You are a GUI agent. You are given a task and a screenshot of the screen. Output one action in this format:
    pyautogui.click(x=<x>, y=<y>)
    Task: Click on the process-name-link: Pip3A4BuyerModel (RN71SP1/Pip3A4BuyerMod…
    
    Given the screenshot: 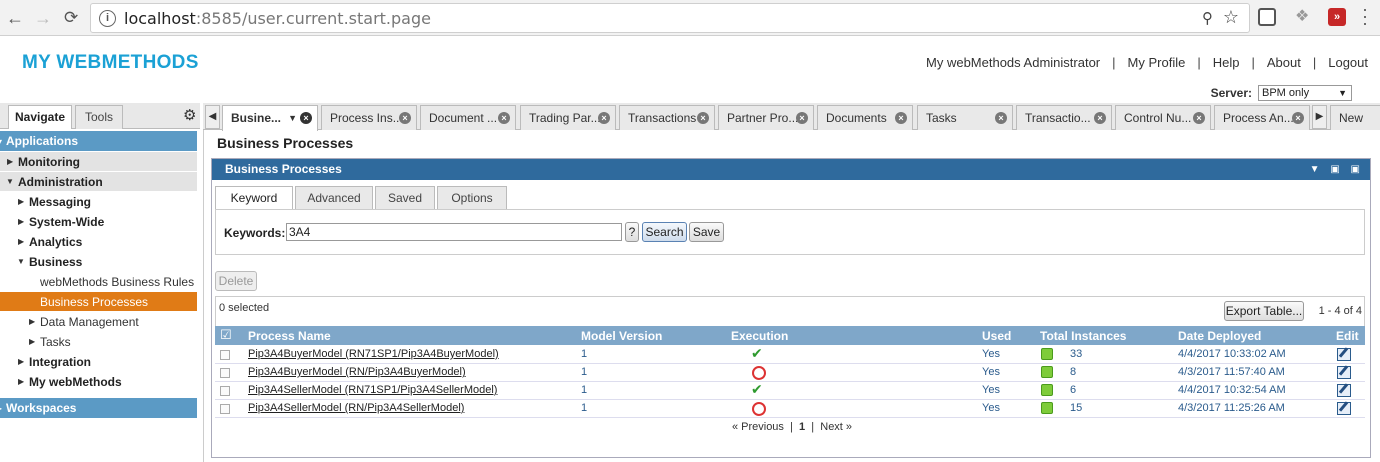 What is the action you would take?
    pyautogui.click(x=373, y=354)
    